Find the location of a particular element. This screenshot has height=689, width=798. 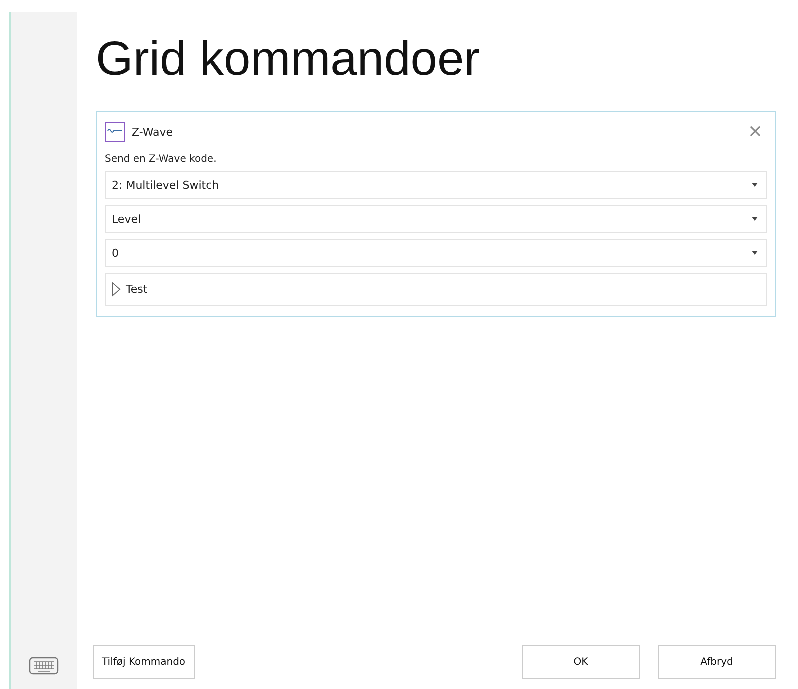

cancel-button: Afbryd is located at coordinates (717, 662).